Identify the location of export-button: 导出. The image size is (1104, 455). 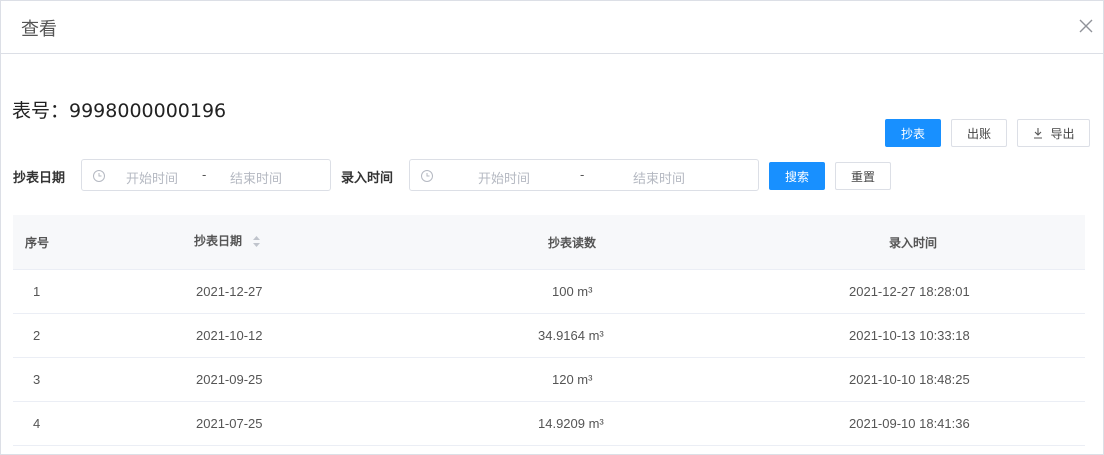
(1053, 133).